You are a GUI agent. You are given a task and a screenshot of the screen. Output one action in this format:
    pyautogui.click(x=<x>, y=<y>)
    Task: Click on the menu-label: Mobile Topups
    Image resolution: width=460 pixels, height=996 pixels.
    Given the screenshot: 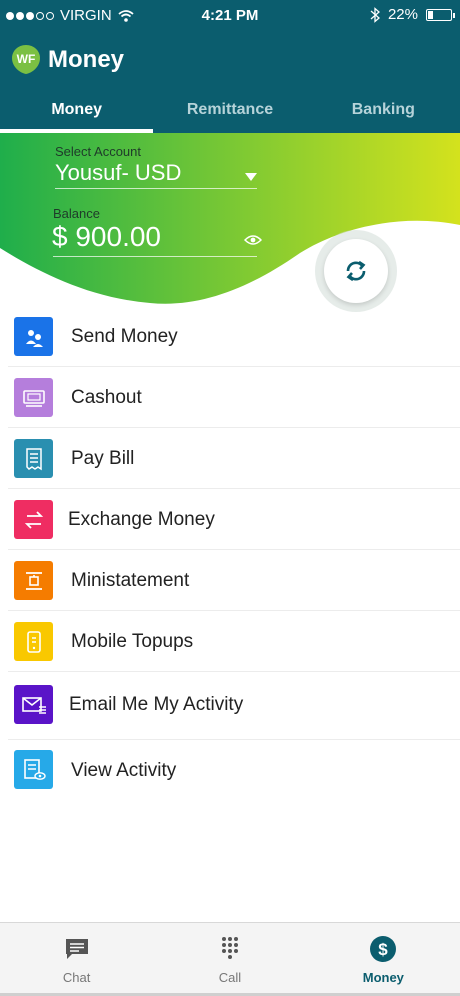 What is the action you would take?
    pyautogui.click(x=132, y=641)
    